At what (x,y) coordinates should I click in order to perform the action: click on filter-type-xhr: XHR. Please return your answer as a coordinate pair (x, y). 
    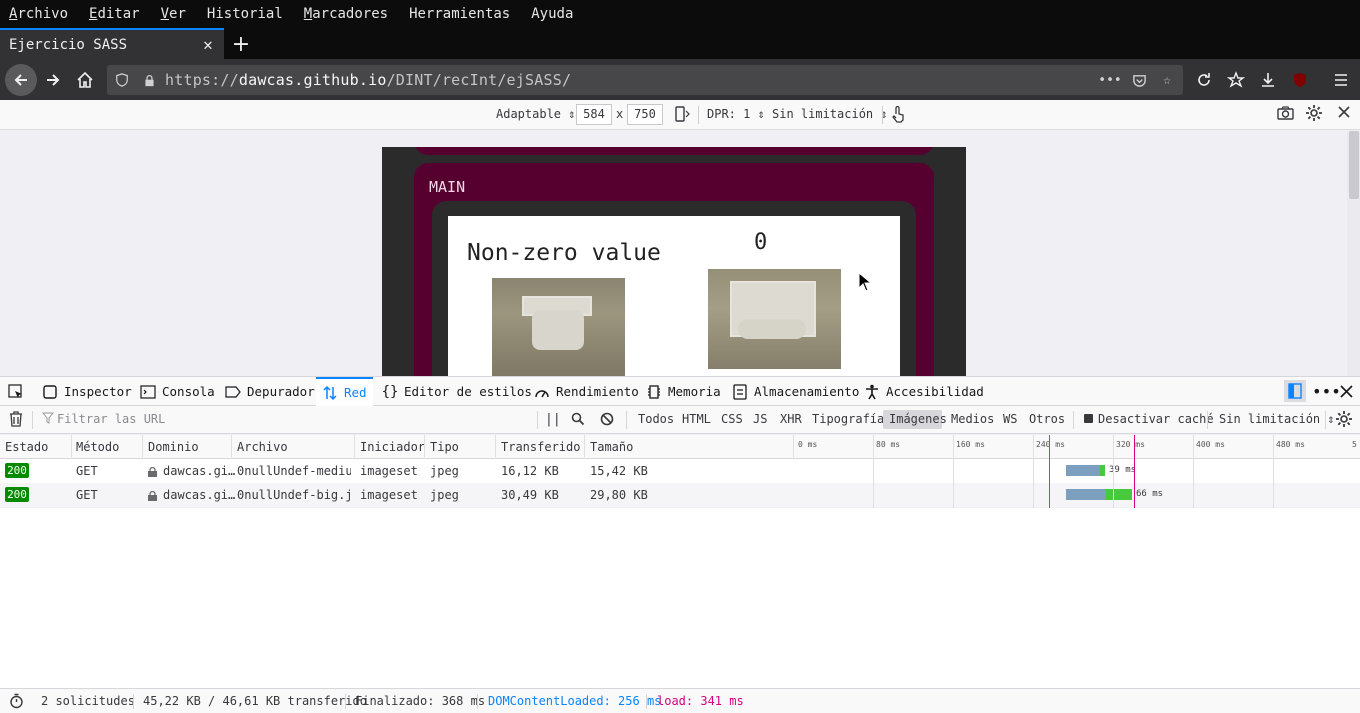
    Looking at the image, I should click on (791, 419).